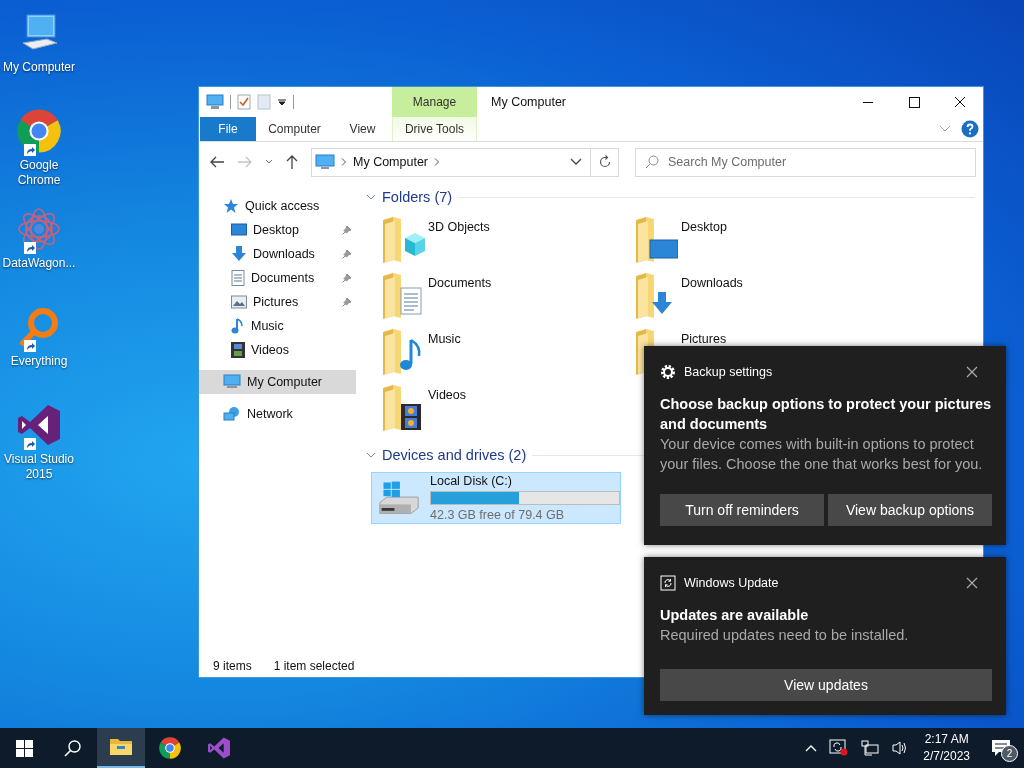 The image size is (1024, 768). I want to click on folder-item: Downloads, so click(760, 296).